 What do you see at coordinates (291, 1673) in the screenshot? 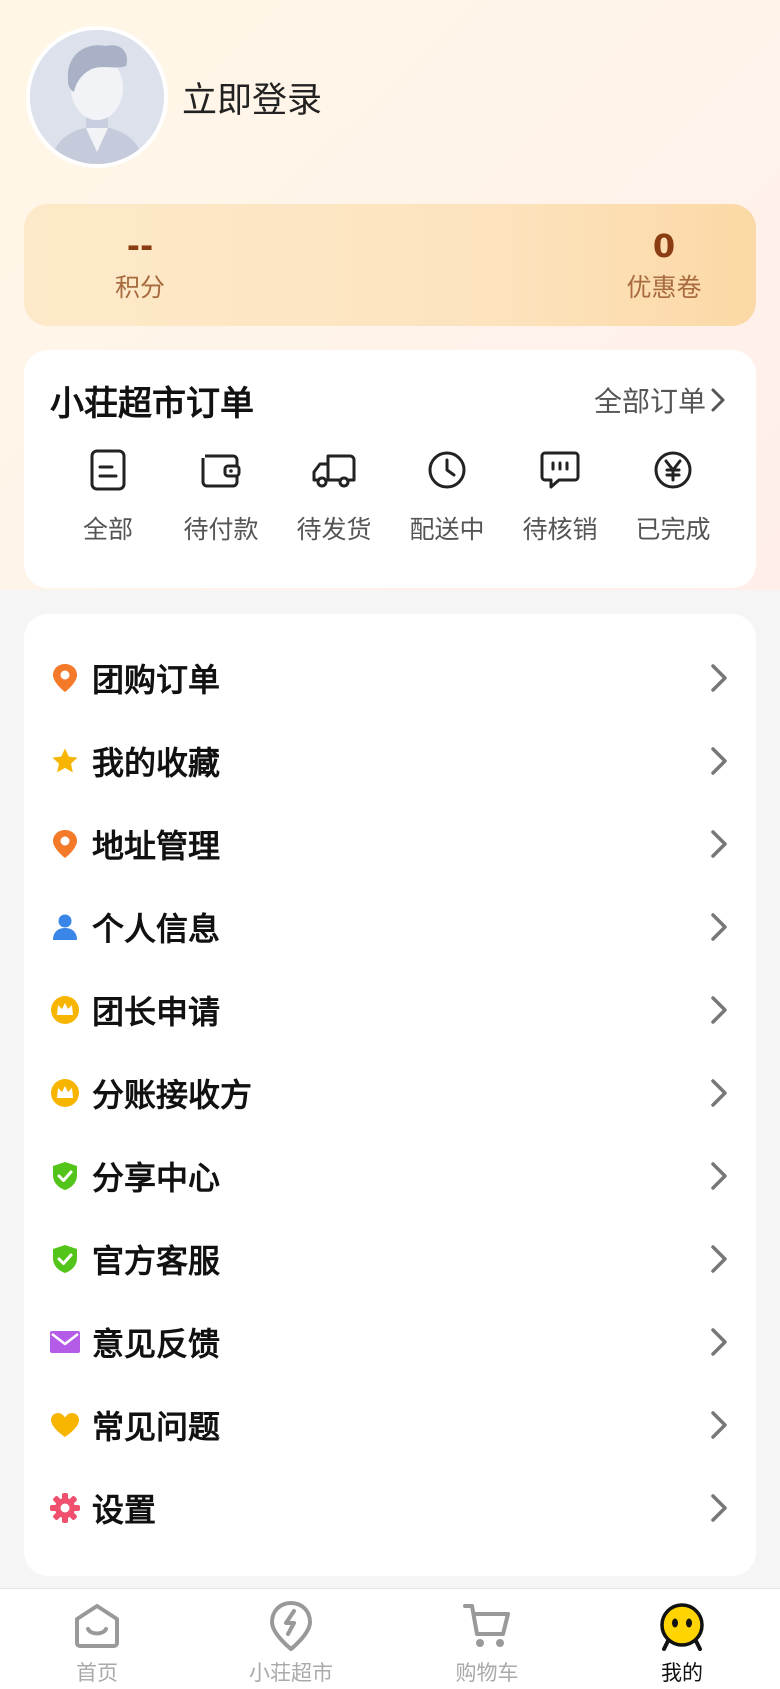
I see `tab-label: 小荘超市` at bounding box center [291, 1673].